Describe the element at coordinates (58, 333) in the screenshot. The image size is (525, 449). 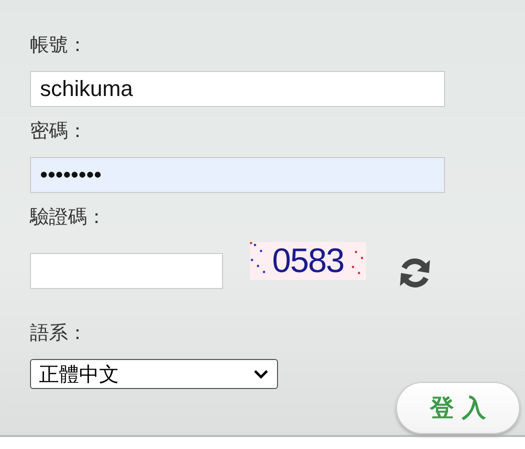
I see `field-label: 語系：` at that location.